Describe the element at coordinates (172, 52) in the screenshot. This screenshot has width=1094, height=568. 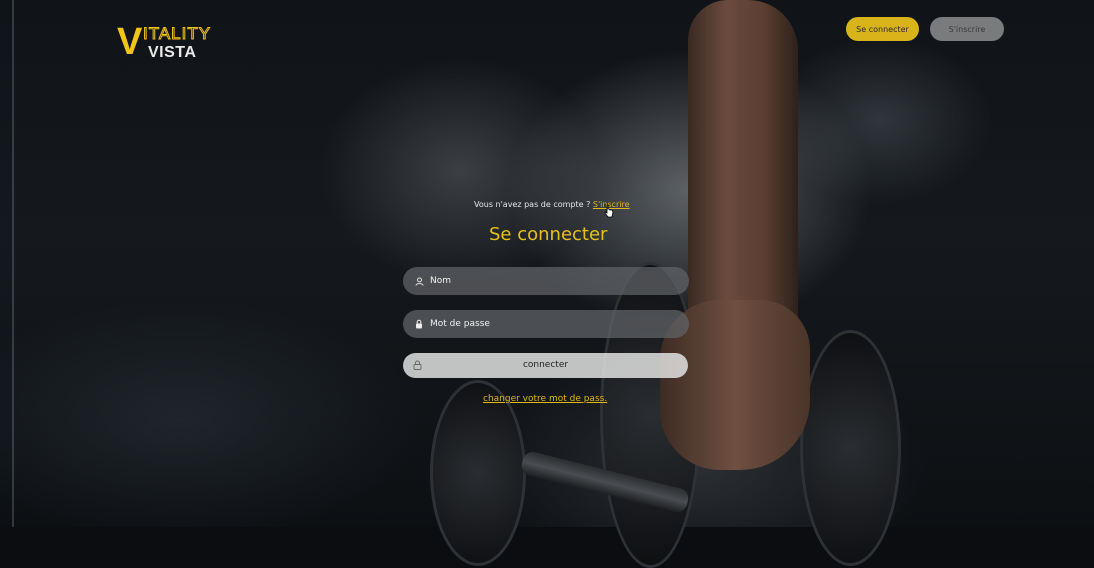
I see `logo-bottom-text: VISTA` at that location.